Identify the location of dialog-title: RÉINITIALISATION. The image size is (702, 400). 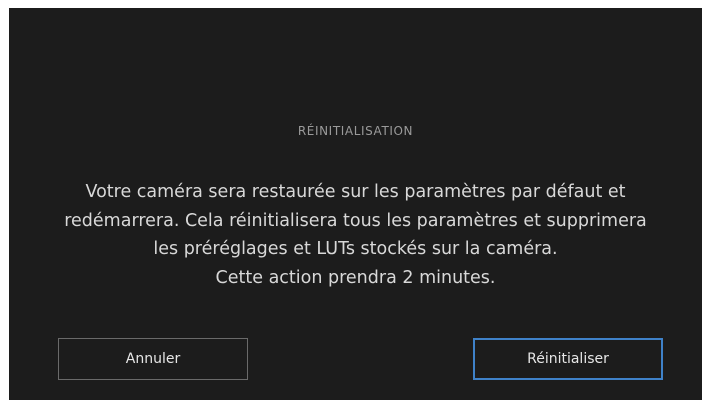
(355, 131).